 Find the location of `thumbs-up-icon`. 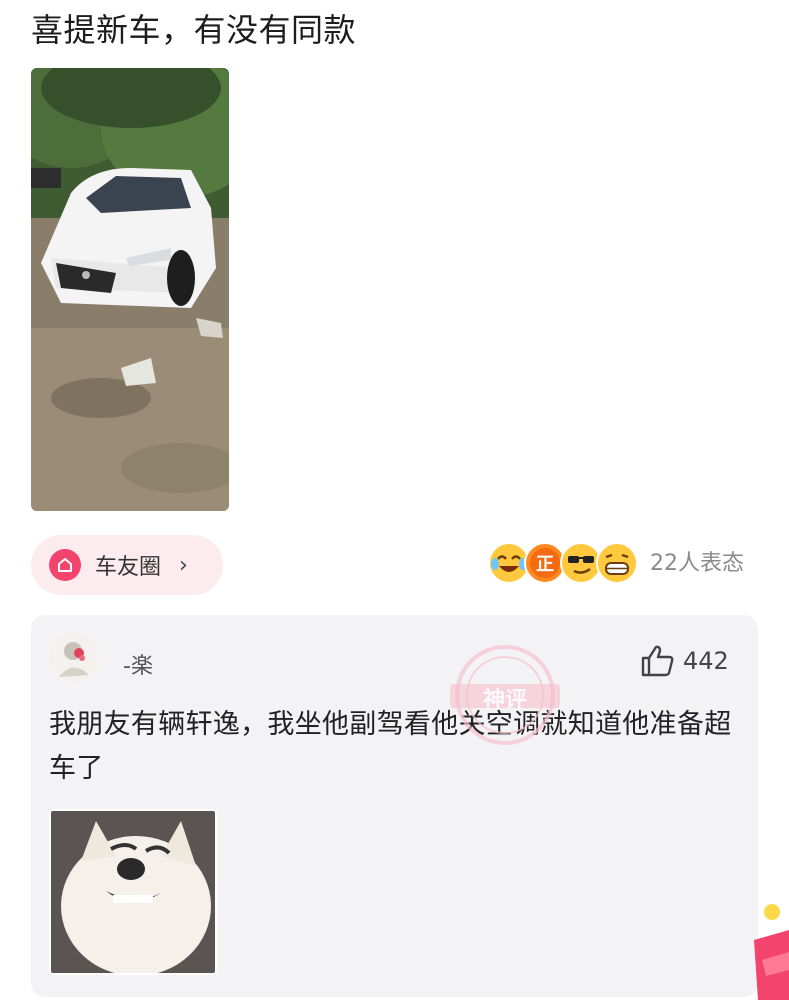

thumbs-up-icon is located at coordinates (657, 661).